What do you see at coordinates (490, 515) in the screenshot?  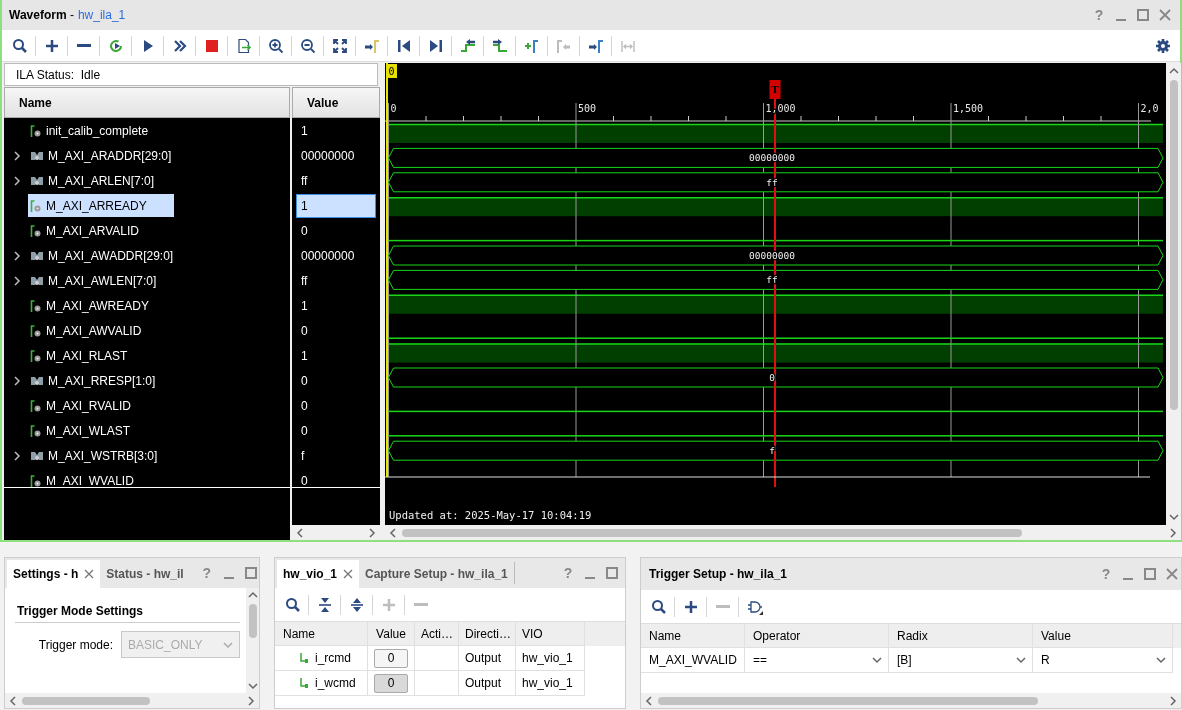 I see `updated-timestamp: Updated at: 2025-May-17 10:04:19` at bounding box center [490, 515].